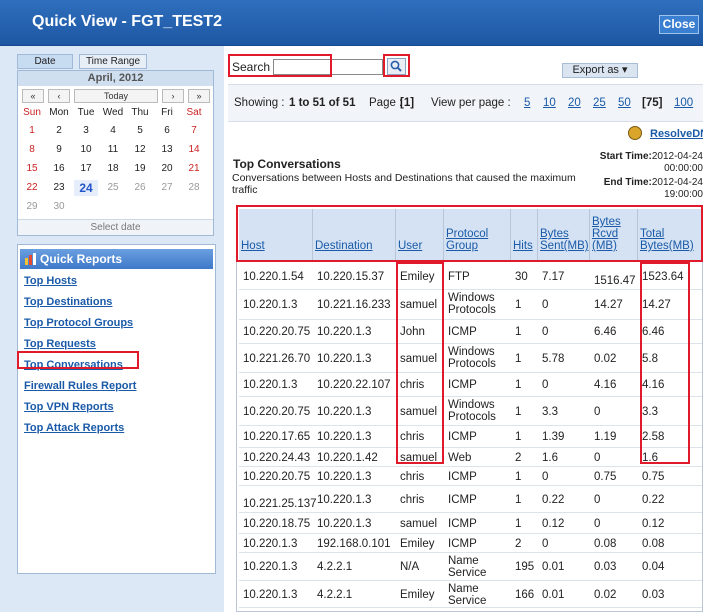  Describe the element at coordinates (32, 188) in the screenshot. I see `calendar-day: 22` at that location.